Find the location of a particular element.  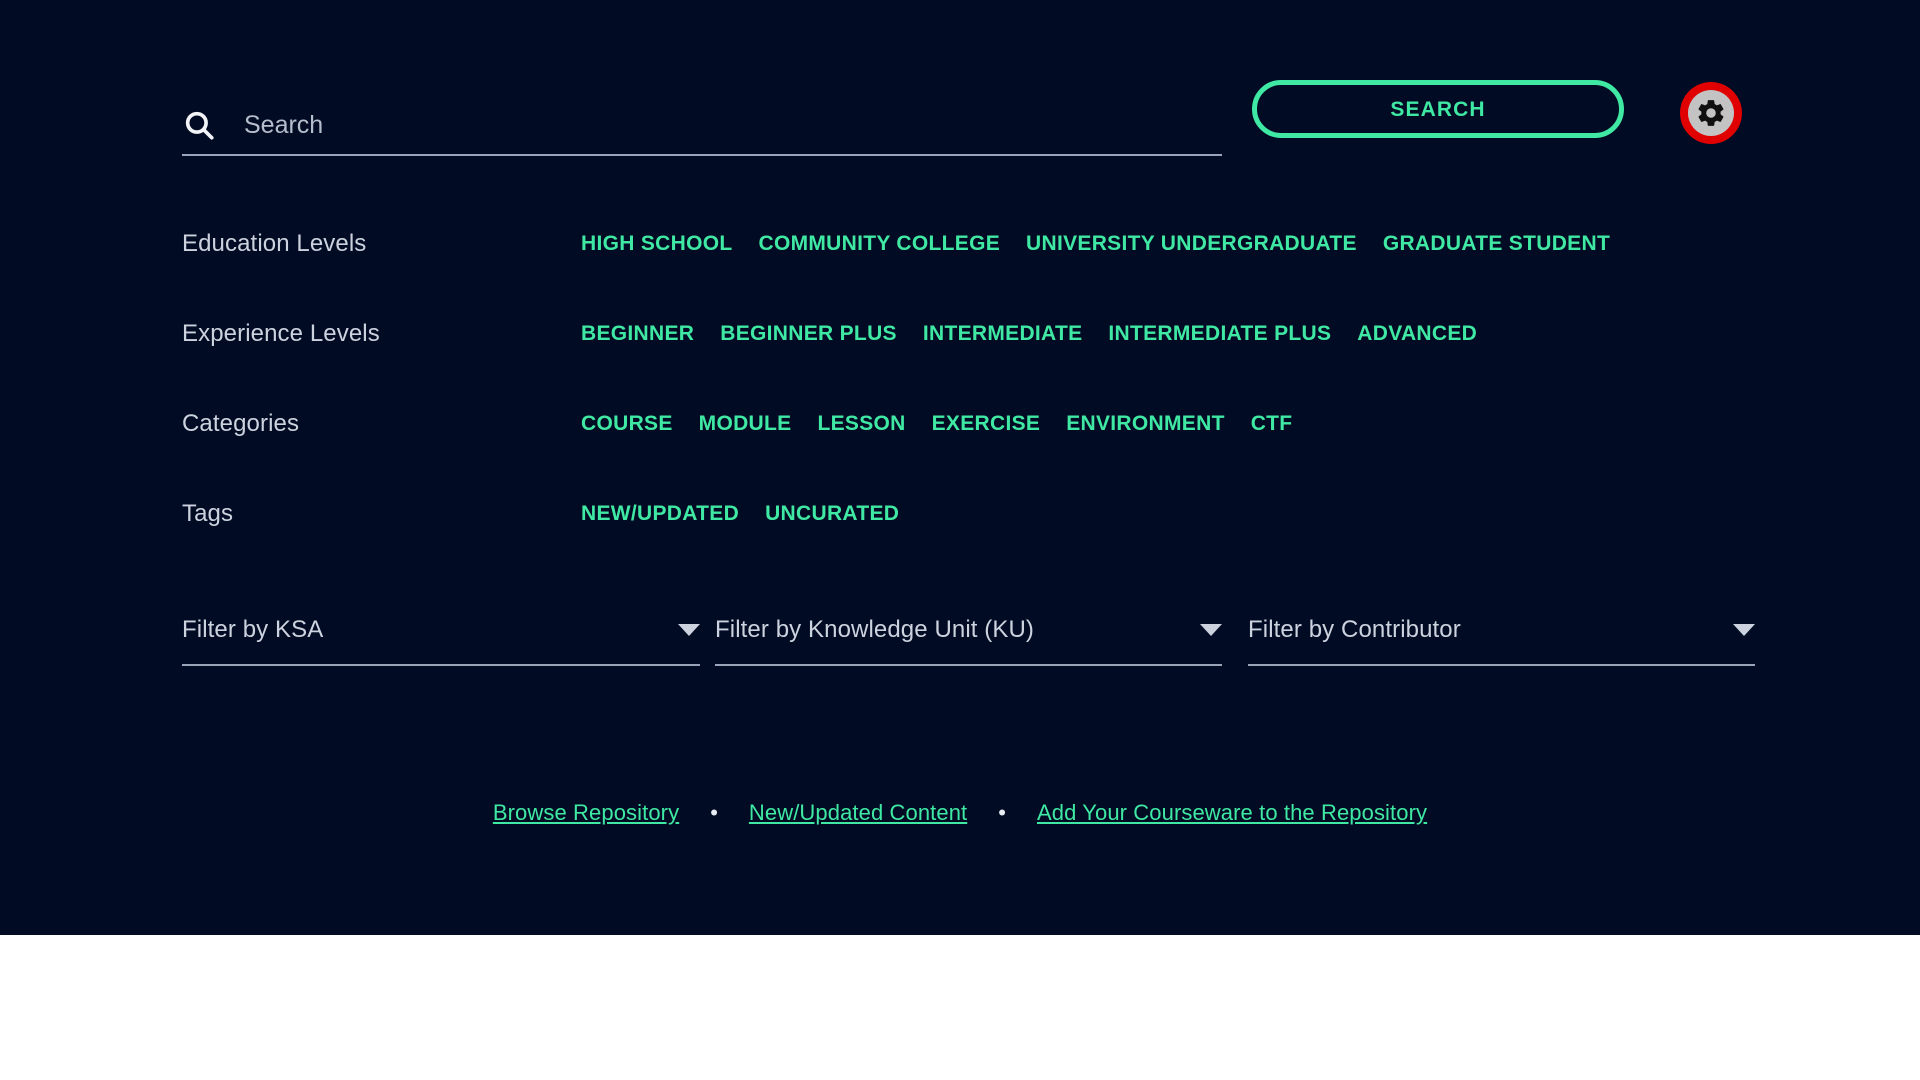

search-field is located at coordinates (702, 126).